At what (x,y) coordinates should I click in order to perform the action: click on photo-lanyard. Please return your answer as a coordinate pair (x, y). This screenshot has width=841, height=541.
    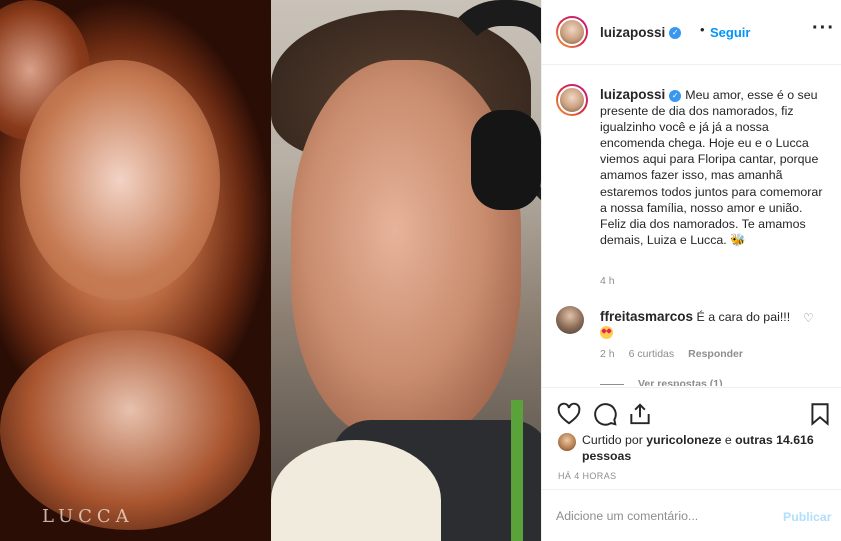
    Looking at the image, I should click on (517, 470).